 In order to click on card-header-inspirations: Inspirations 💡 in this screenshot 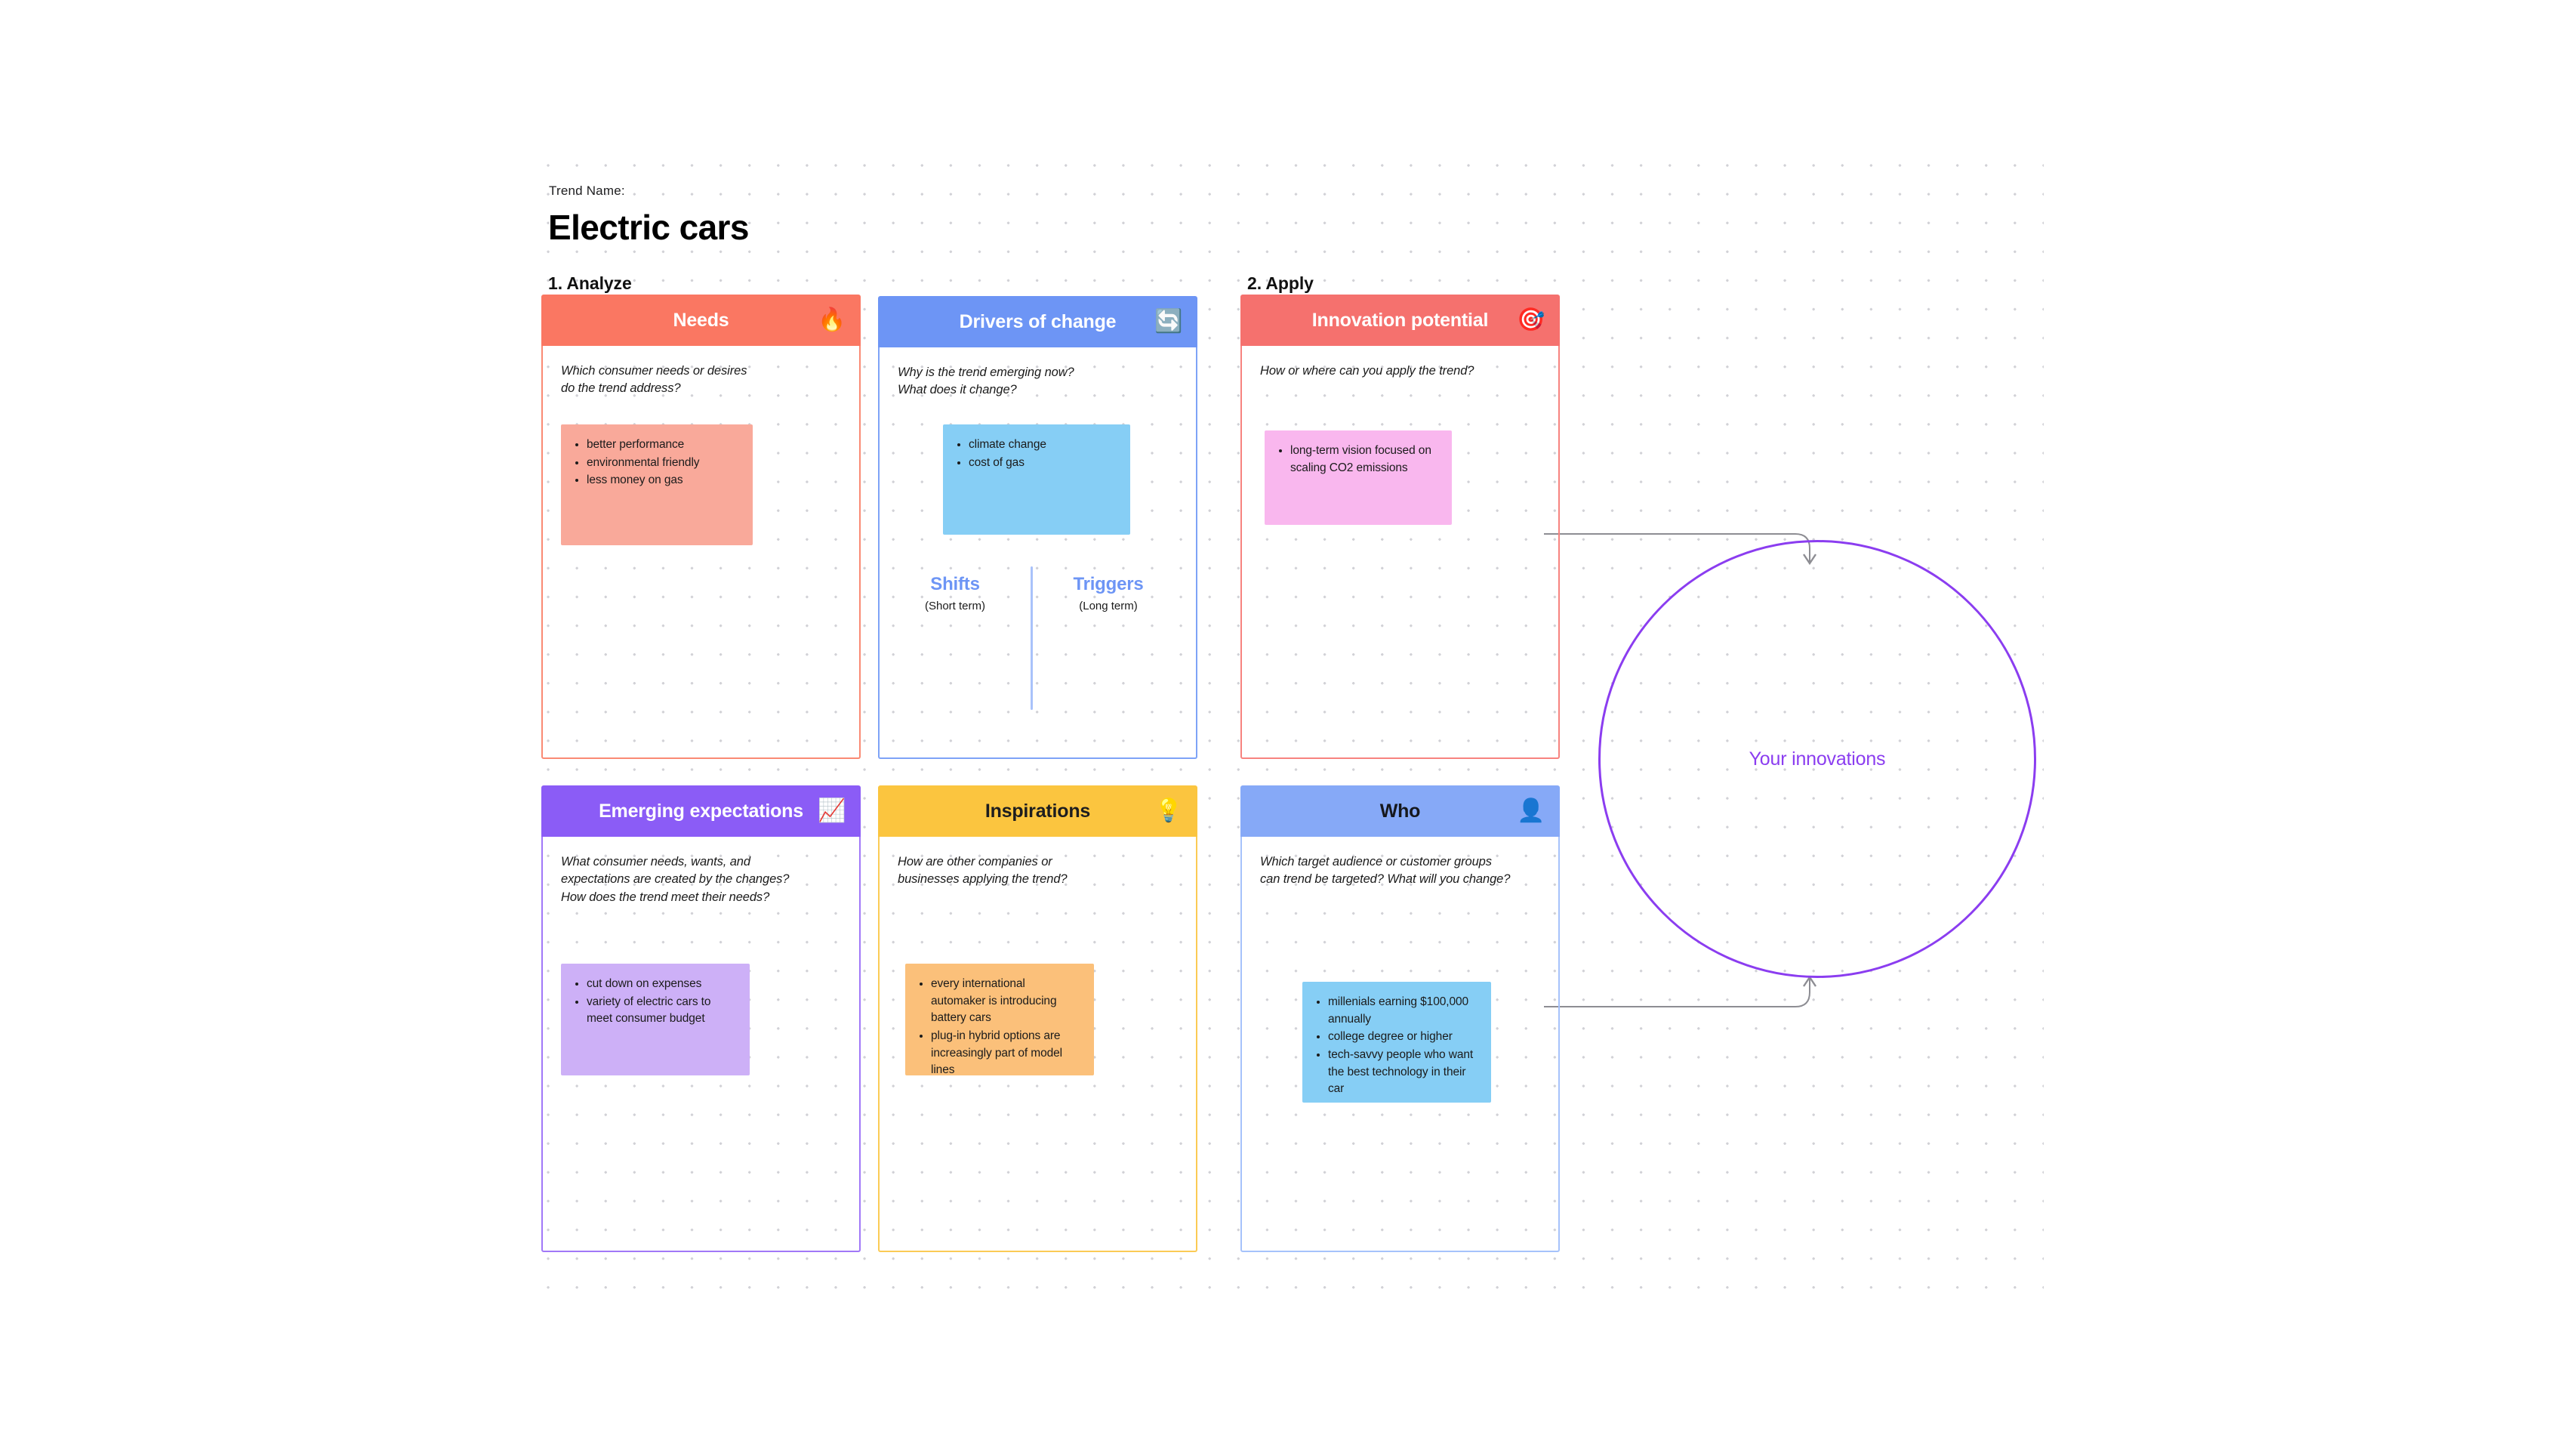, I will do `click(1037, 811)`.